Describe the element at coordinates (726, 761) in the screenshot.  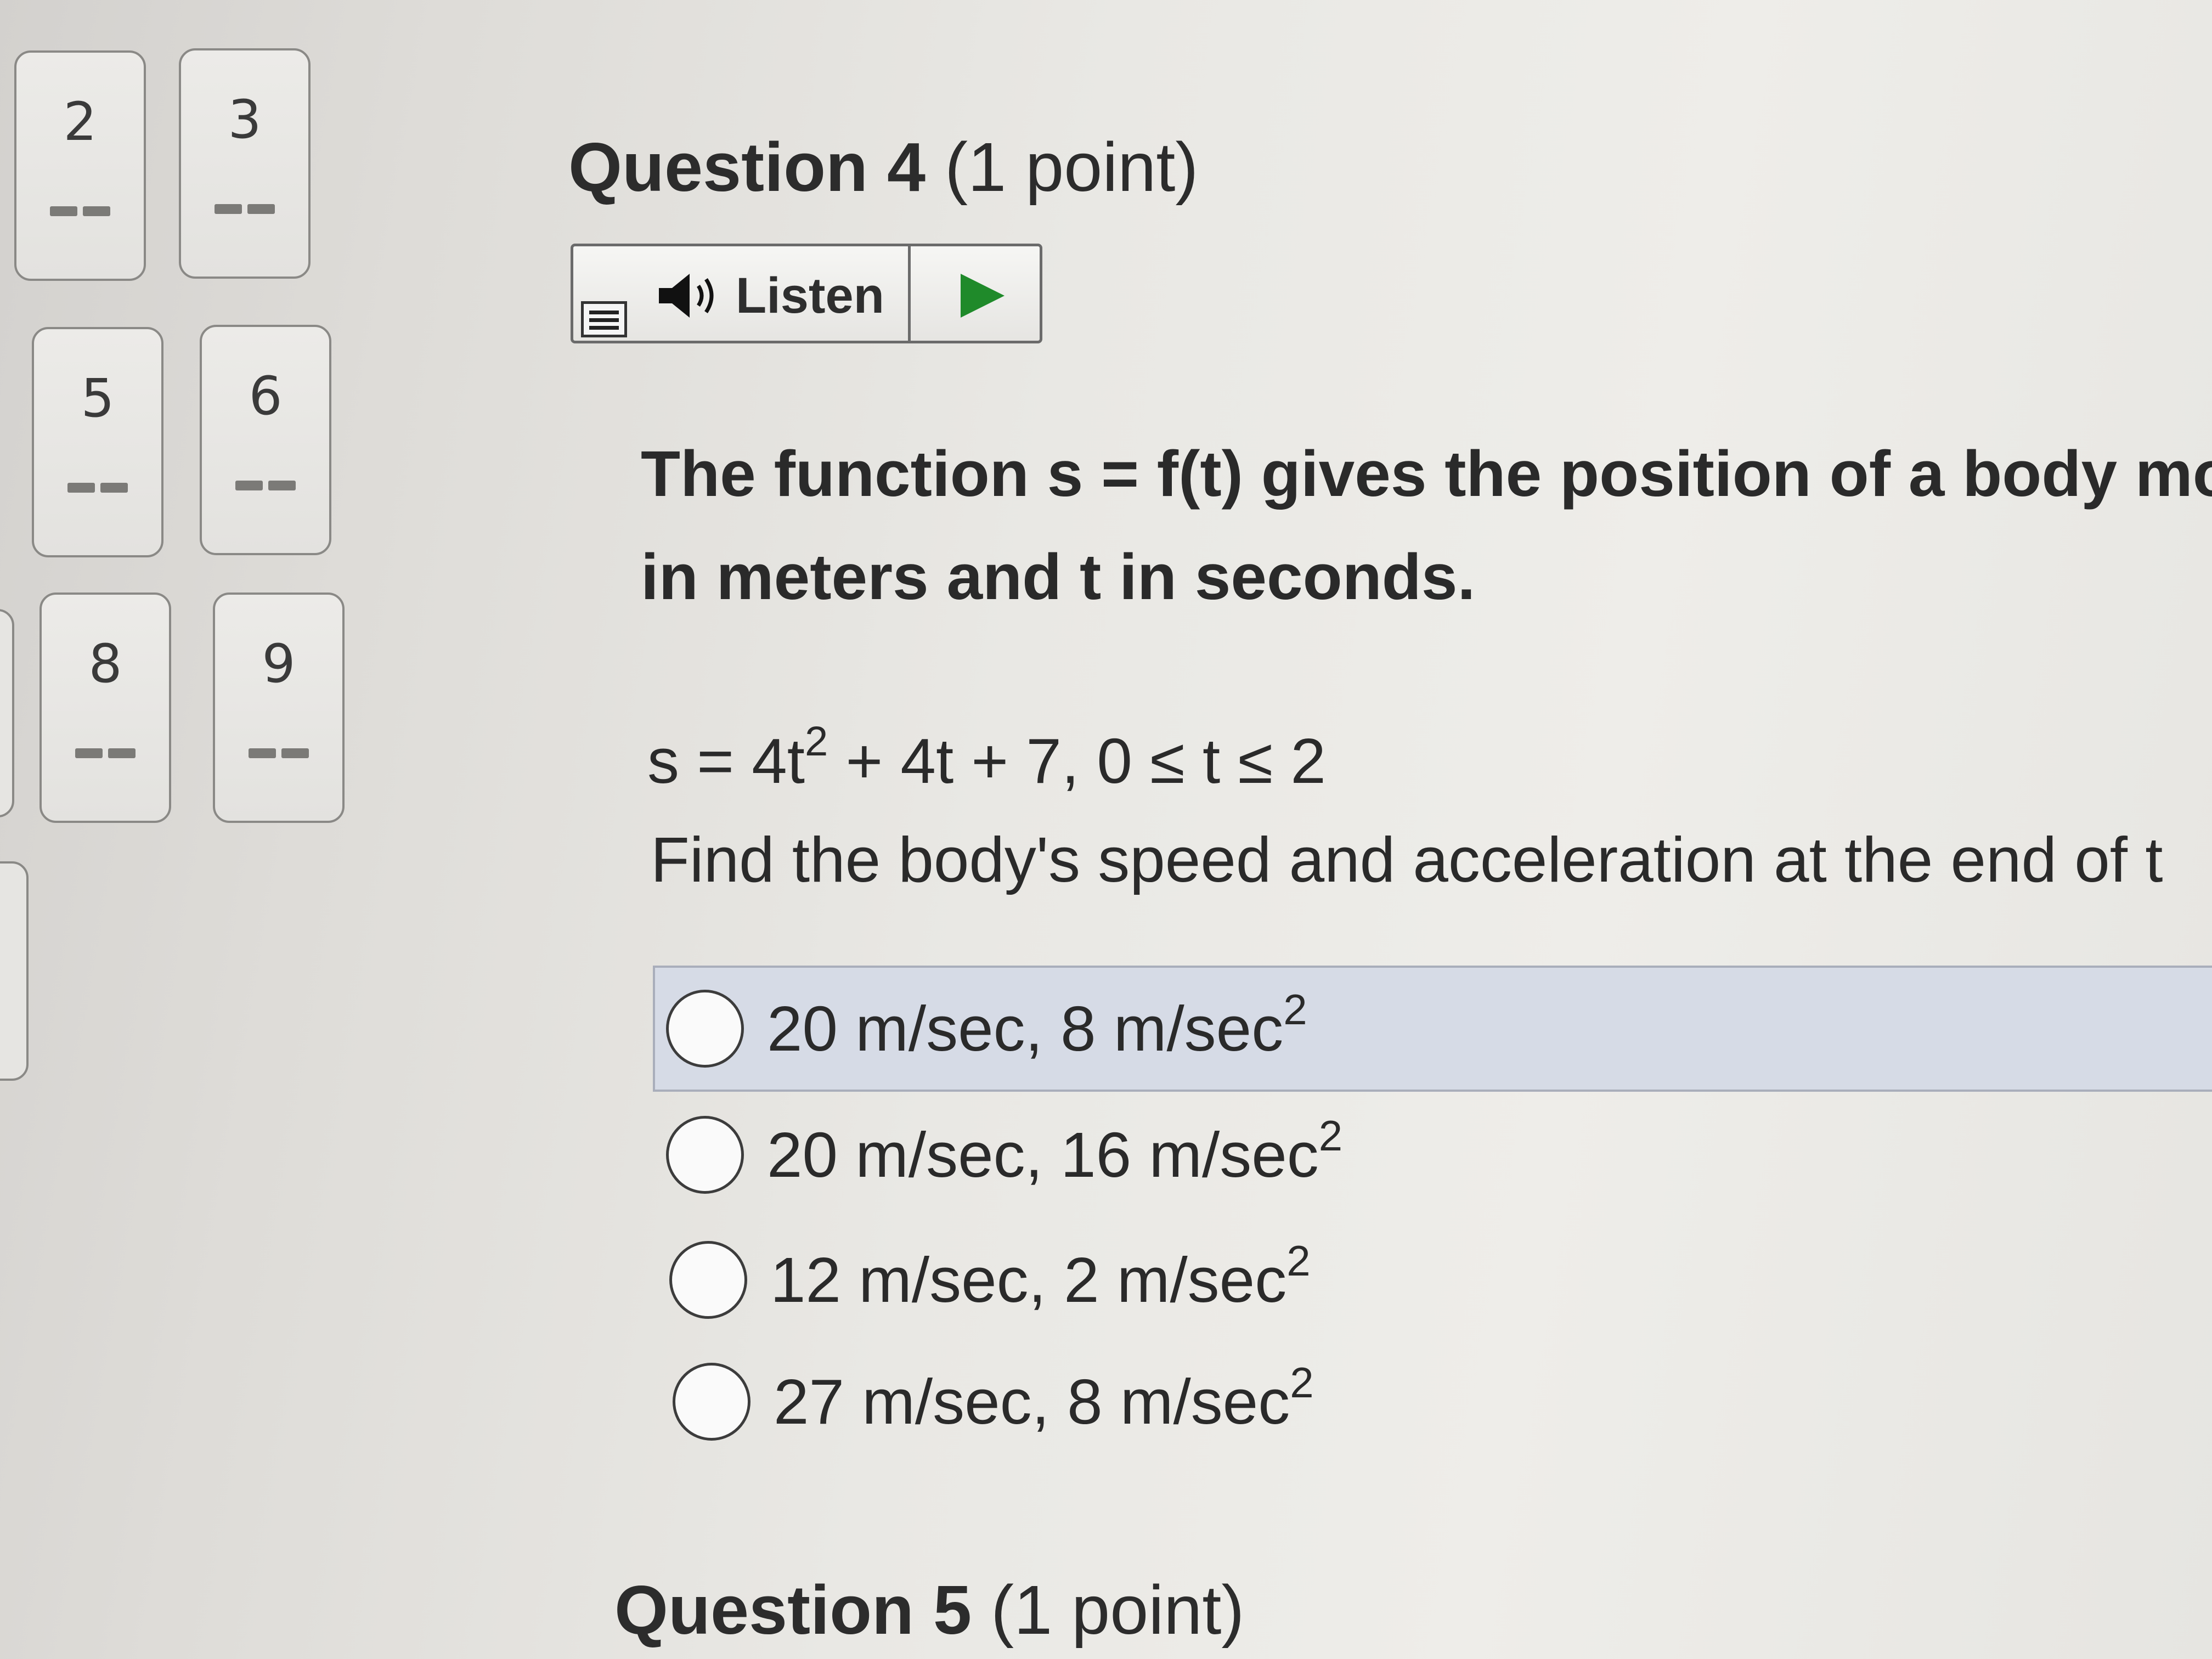
I see `equation-lhs: s = 4t` at that location.